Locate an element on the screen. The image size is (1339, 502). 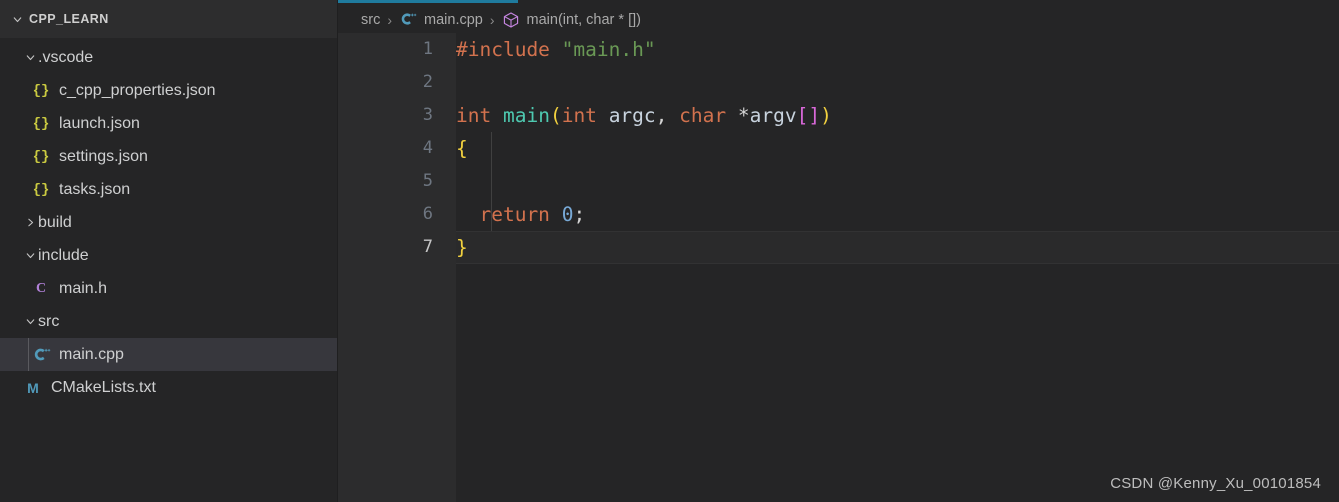
code-token: char is located at coordinates (703, 115).